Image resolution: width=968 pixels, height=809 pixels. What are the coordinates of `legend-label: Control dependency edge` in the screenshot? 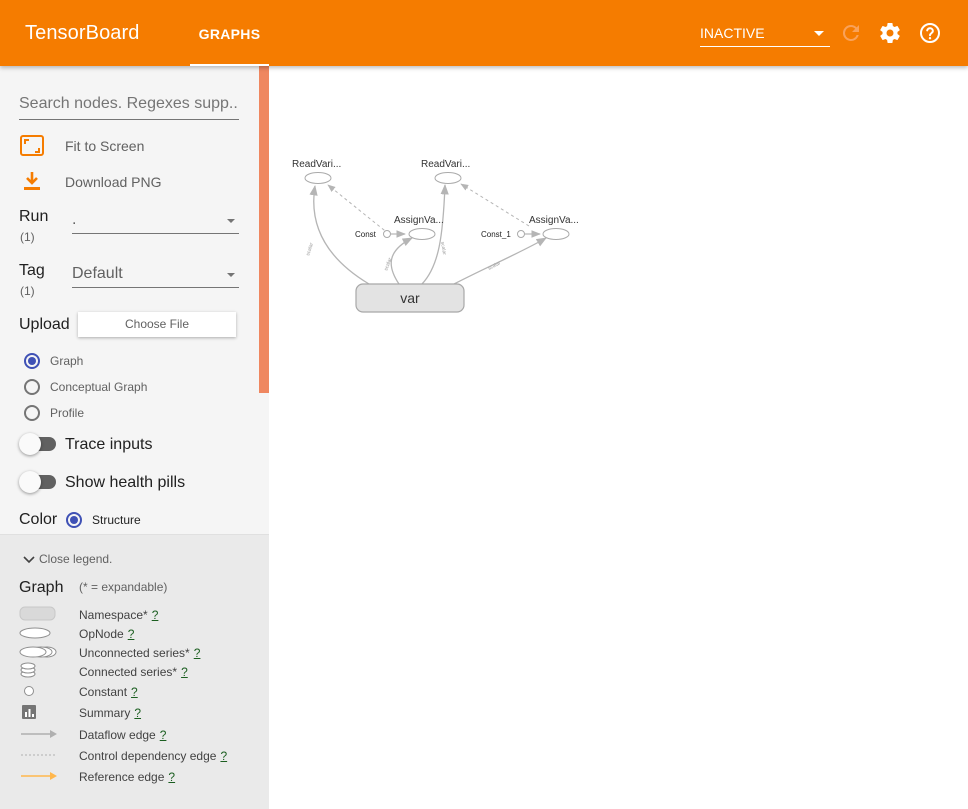 It's located at (148, 756).